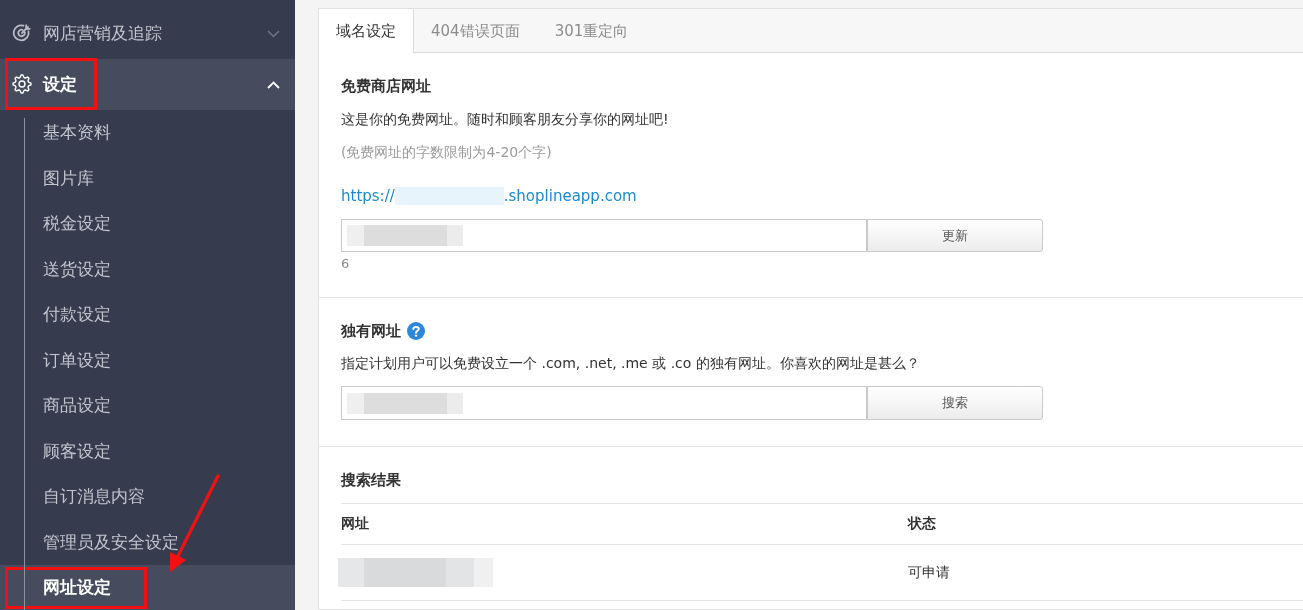 The width and height of the screenshot is (1303, 610). Describe the element at coordinates (386, 86) in the screenshot. I see `section-title: 免费商店网址` at that location.